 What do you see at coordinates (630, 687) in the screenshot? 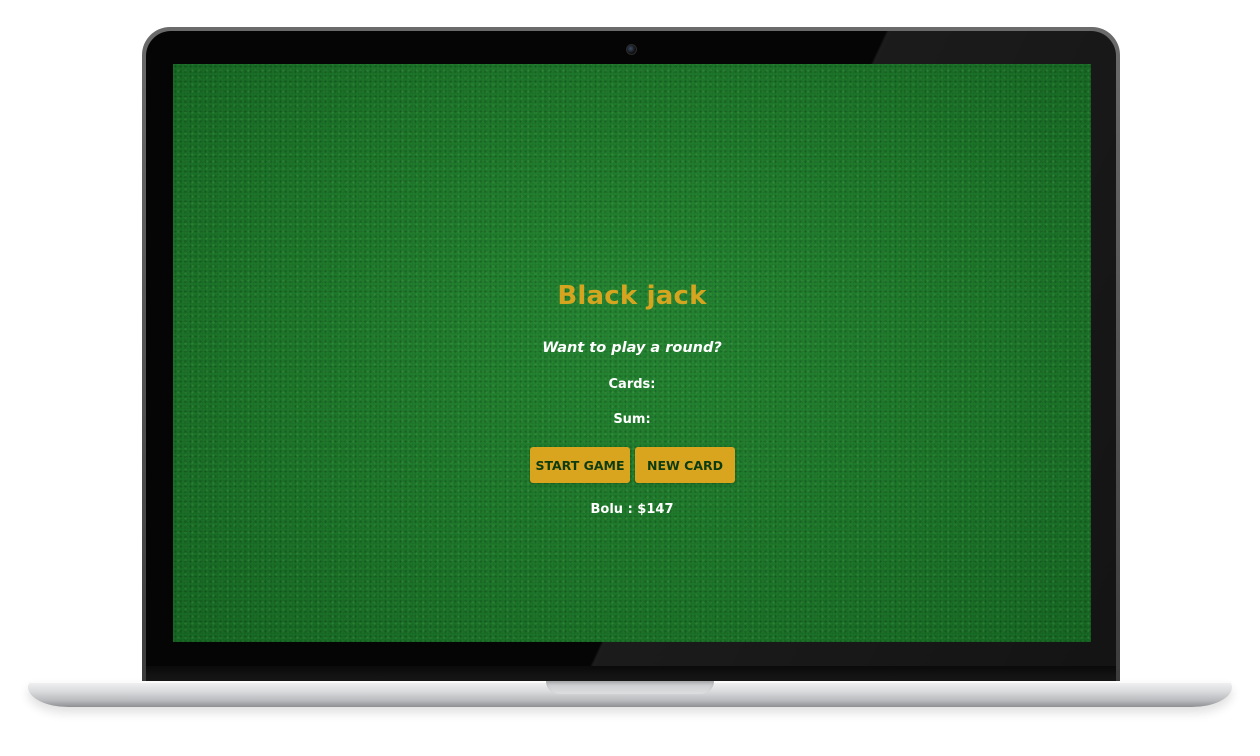
I see `trackpad-notch` at bounding box center [630, 687].